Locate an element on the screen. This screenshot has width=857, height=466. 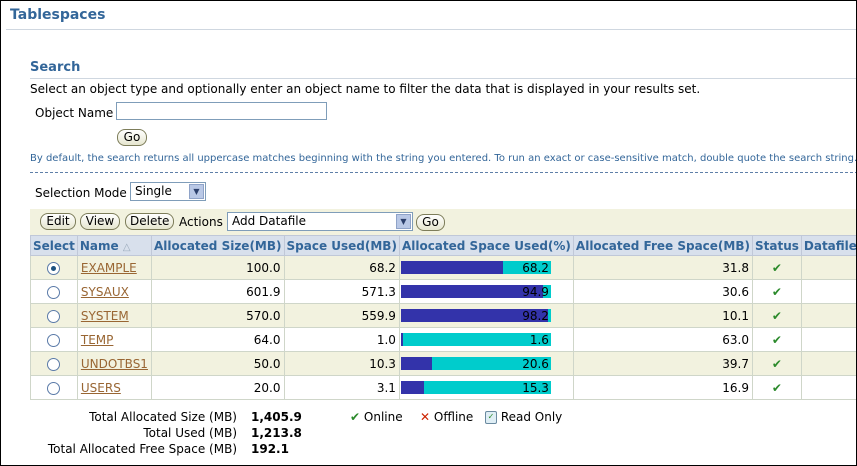
space-used-cell: 571.3 is located at coordinates (341, 291).